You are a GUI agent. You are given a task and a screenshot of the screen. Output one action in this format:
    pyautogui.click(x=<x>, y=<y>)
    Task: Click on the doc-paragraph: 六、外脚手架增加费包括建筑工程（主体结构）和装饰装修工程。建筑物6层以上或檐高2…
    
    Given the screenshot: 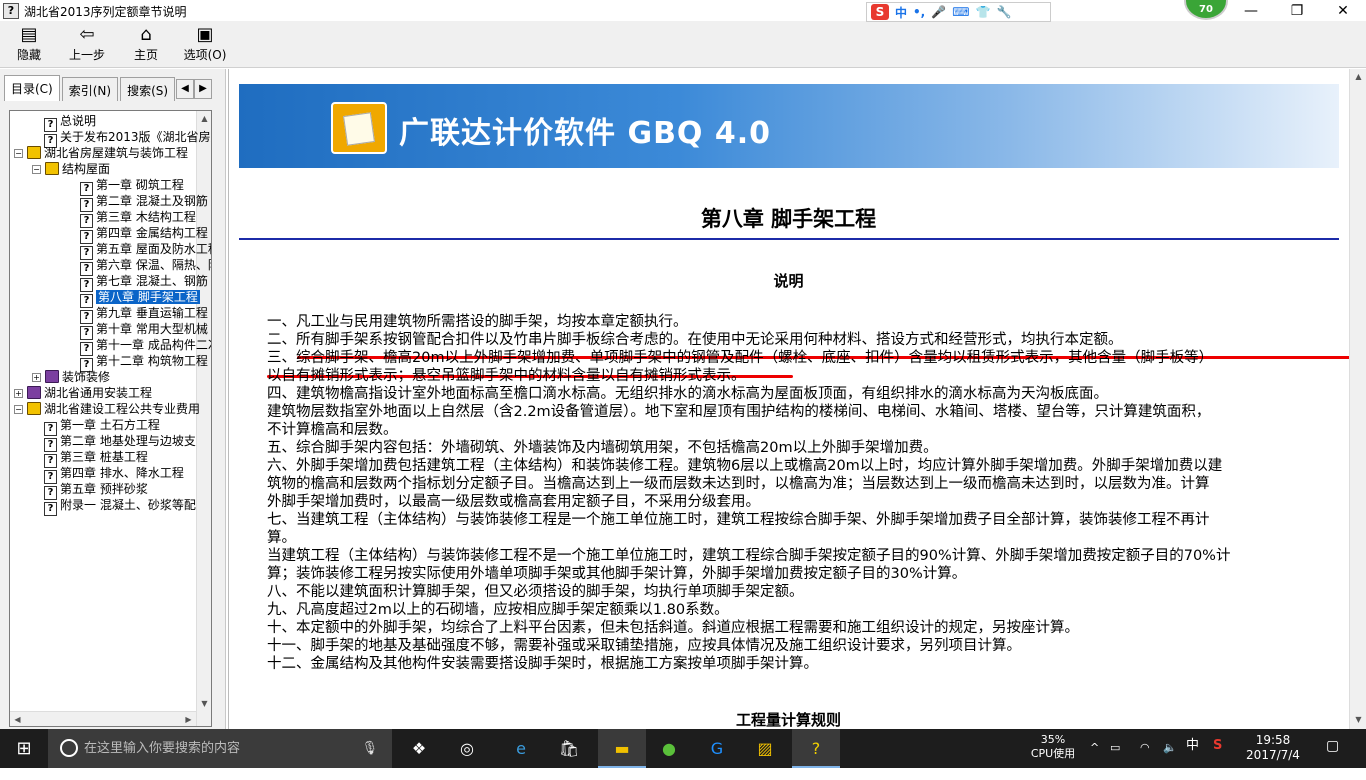 What is the action you would take?
    pyautogui.click(x=745, y=466)
    